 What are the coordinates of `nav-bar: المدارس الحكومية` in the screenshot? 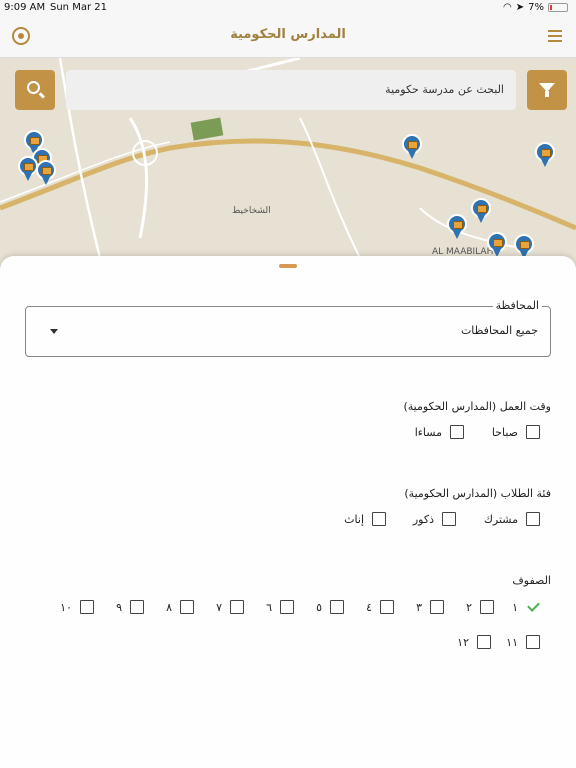 It's located at (288, 37).